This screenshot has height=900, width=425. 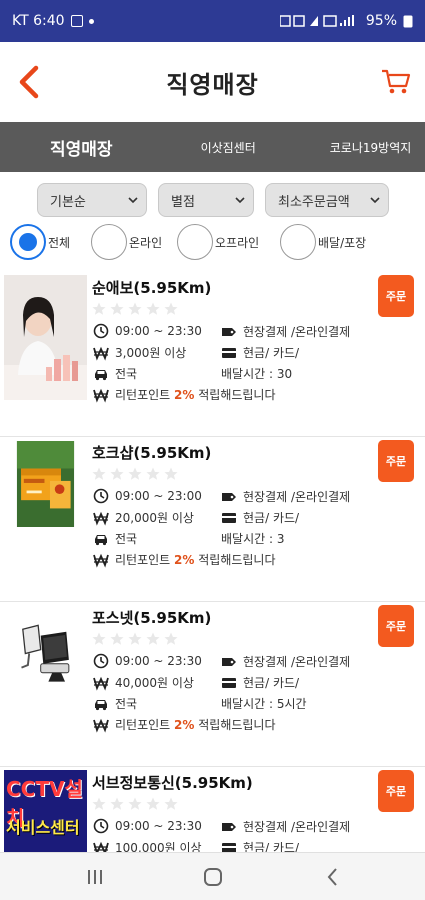 I want to click on rating-select-value: 별점, so click(x=183, y=202).